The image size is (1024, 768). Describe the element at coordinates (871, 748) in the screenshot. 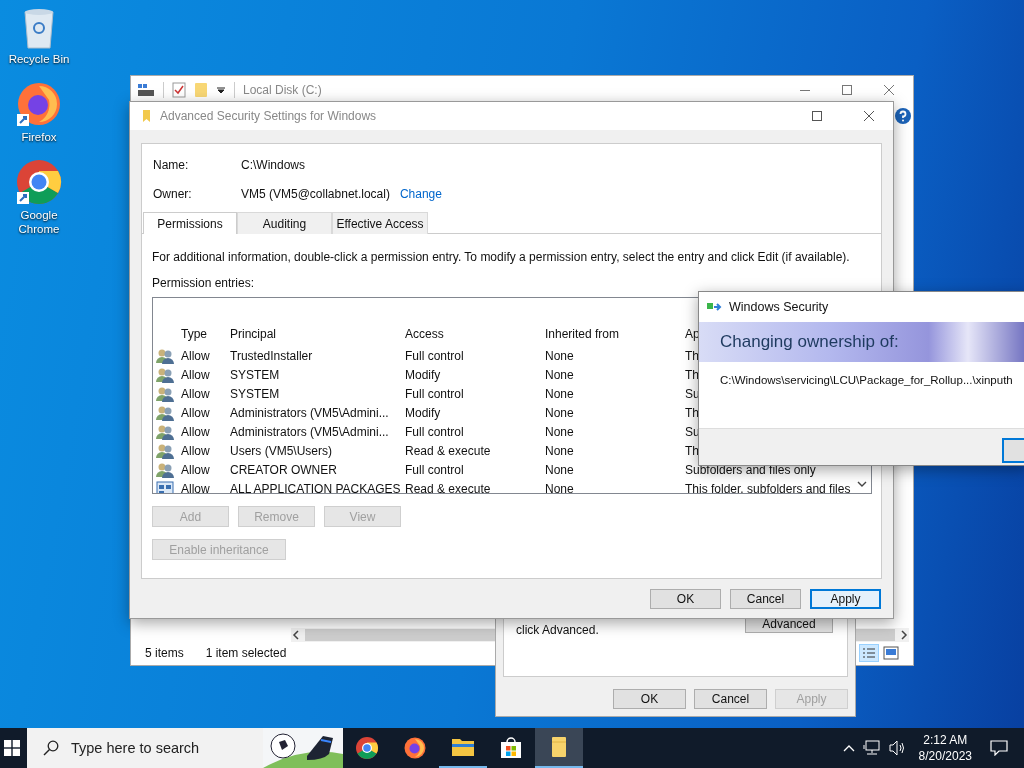

I see `network-icon` at that location.